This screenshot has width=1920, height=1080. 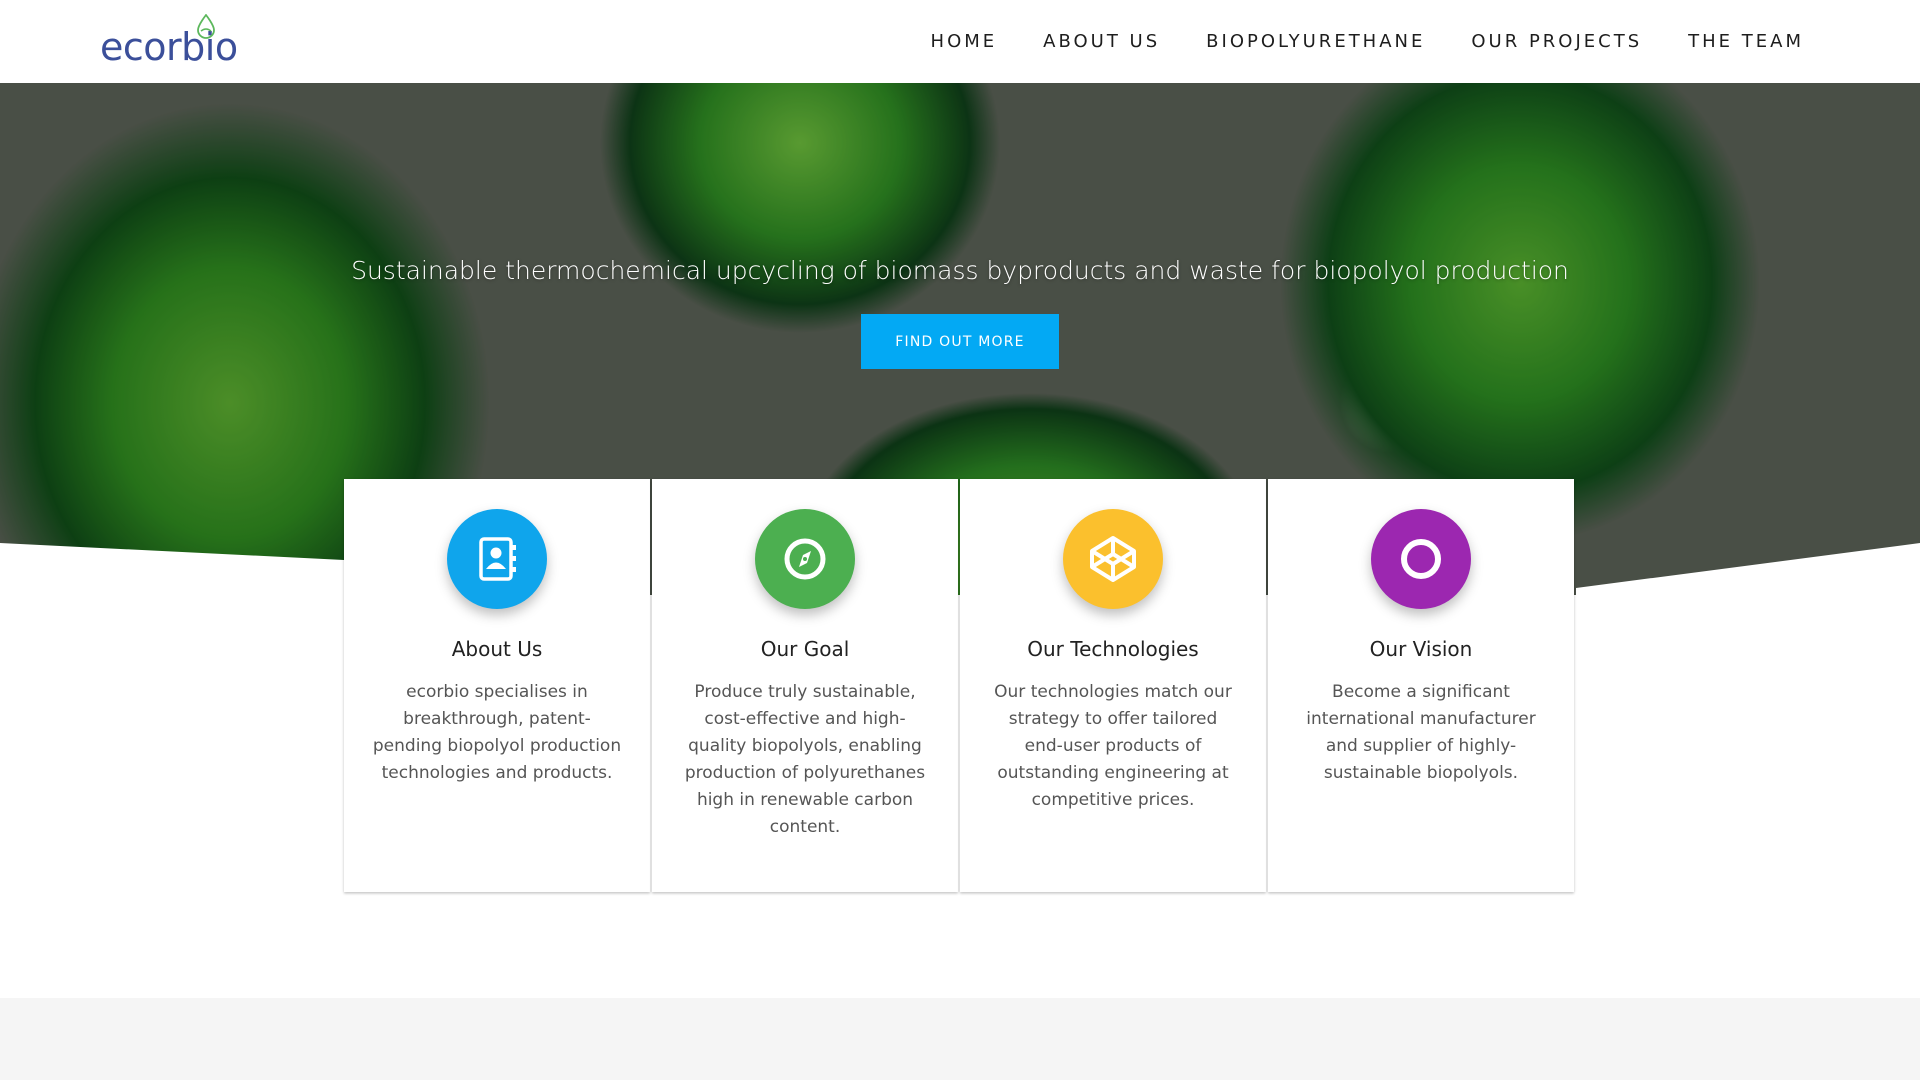 I want to click on logo-text: ecorbio, so click(x=169, y=47).